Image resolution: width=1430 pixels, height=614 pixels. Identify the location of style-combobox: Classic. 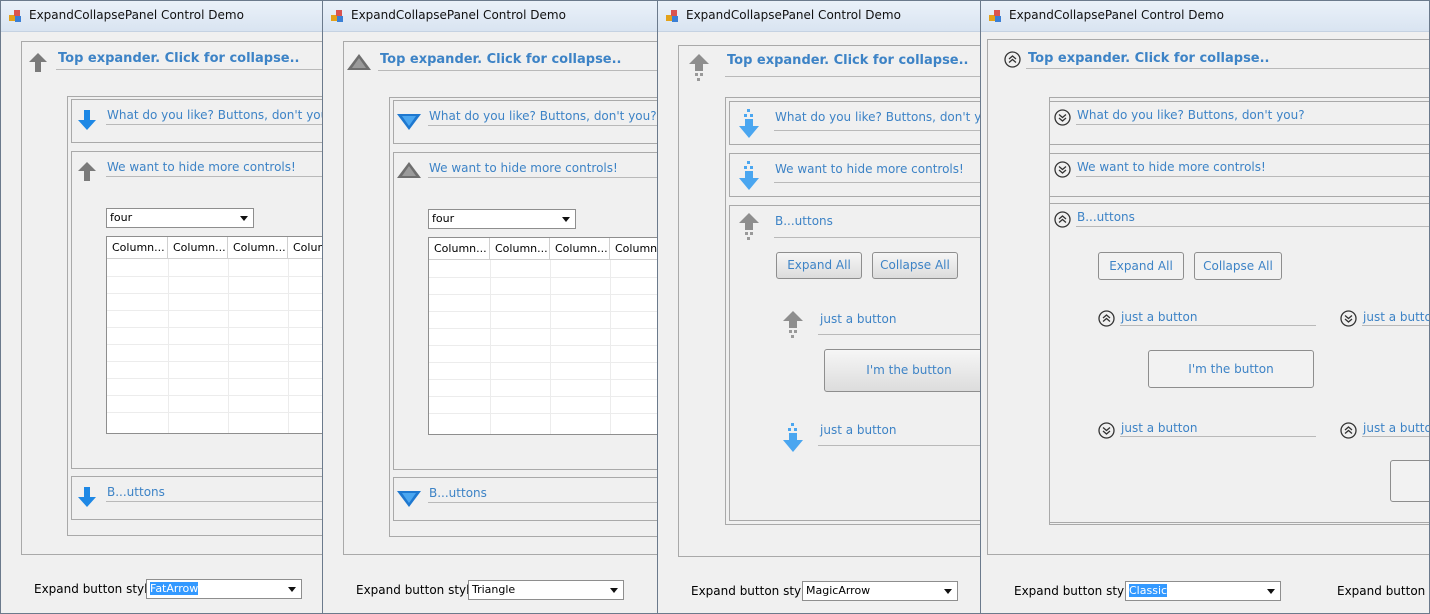
(1203, 591).